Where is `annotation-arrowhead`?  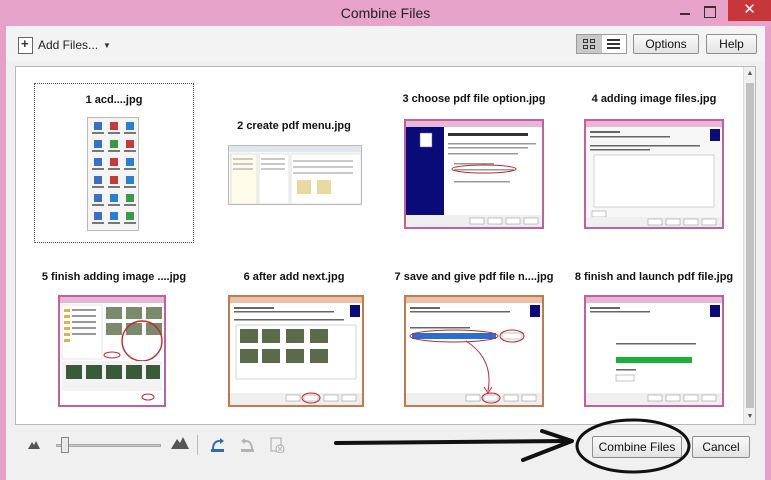
annotation-arrowhead is located at coordinates (547, 445).